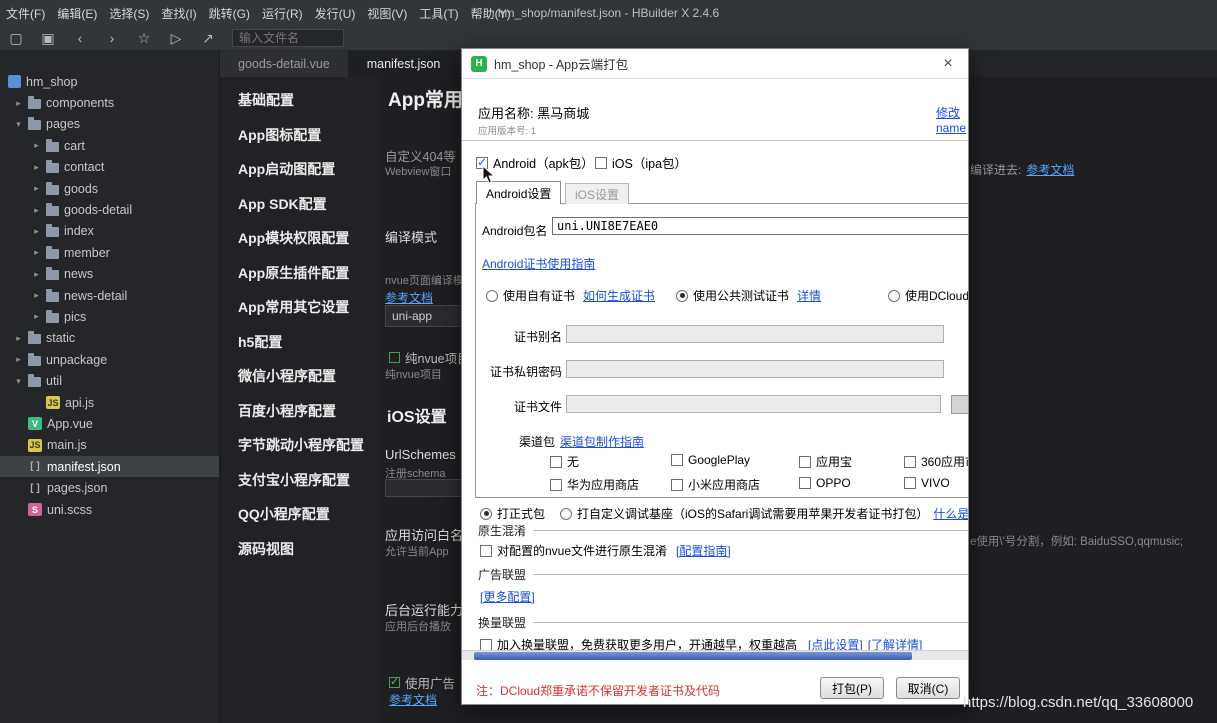  I want to click on tree-item-pages: ▾ pages, so click(109, 124).